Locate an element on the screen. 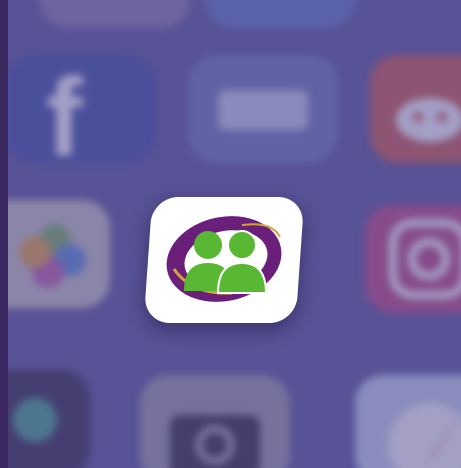 This screenshot has width=461, height=468. community-app-icon is located at coordinates (224, 260).